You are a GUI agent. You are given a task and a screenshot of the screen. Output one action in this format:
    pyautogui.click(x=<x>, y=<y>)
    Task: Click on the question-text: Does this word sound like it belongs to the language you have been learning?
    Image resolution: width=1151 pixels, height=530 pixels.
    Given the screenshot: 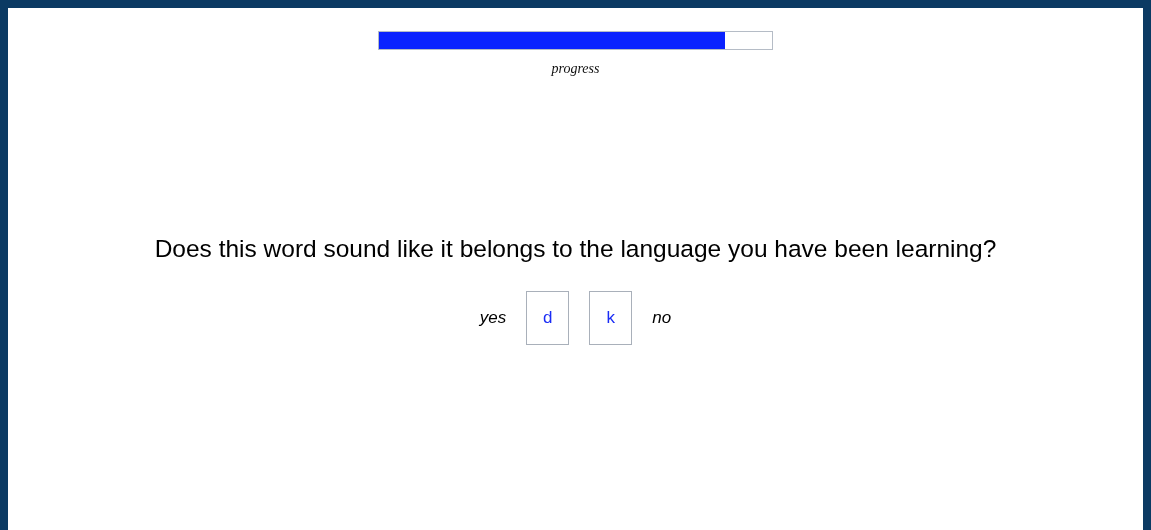 What is the action you would take?
    pyautogui.click(x=575, y=249)
    